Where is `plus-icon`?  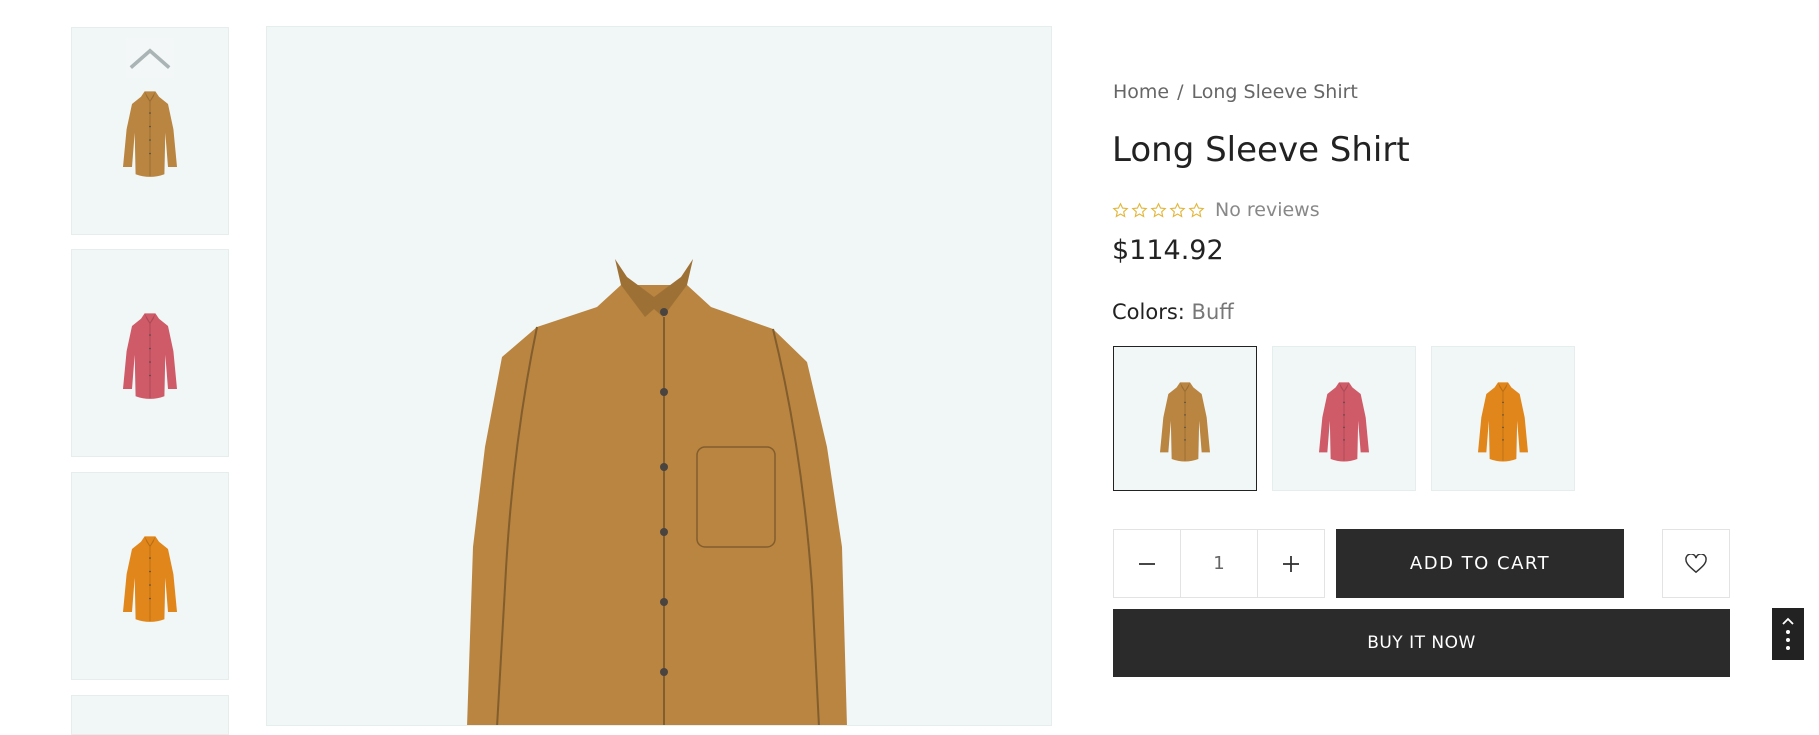
plus-icon is located at coordinates (1291, 563).